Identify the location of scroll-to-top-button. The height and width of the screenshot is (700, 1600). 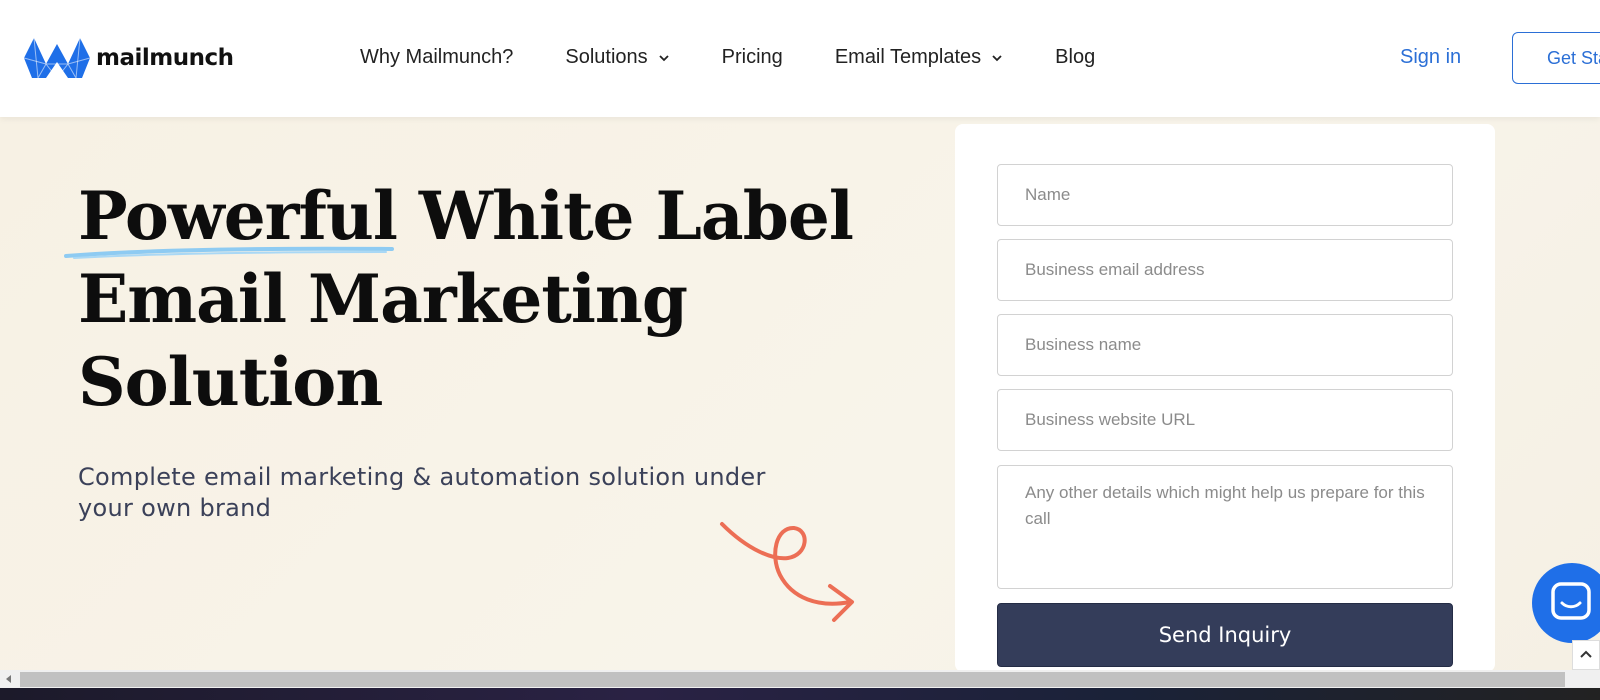
(1586, 655).